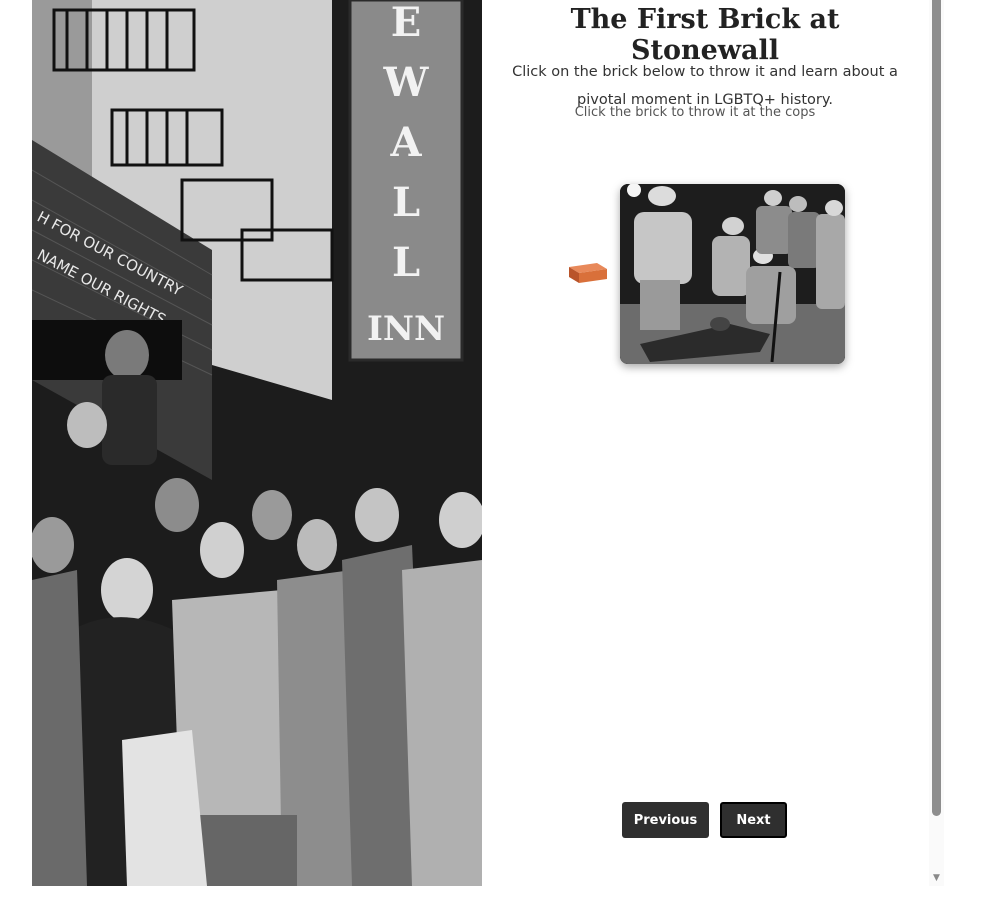 The height and width of the screenshot is (905, 1000). Describe the element at coordinates (732, 274) in the screenshot. I see `police-raid-photo` at that location.